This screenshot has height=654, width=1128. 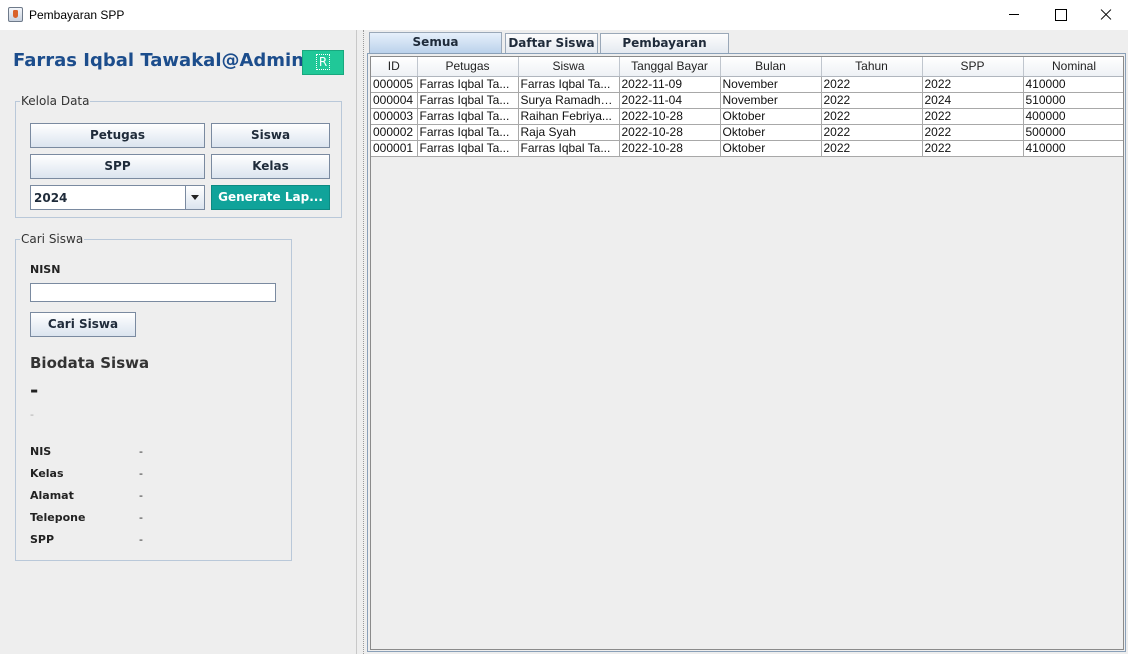 What do you see at coordinates (42, 539) in the screenshot?
I see `bio-label-spp: SPP` at bounding box center [42, 539].